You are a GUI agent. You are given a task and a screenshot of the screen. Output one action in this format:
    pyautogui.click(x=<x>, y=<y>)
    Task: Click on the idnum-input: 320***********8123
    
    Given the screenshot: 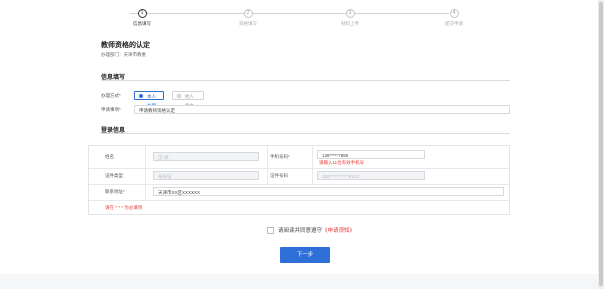 What is the action you would take?
    pyautogui.click(x=371, y=175)
    